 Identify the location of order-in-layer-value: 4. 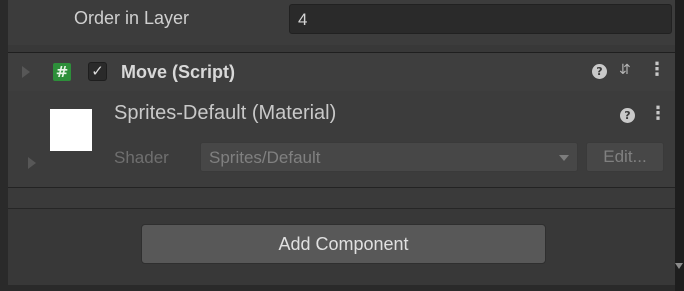
(303, 19).